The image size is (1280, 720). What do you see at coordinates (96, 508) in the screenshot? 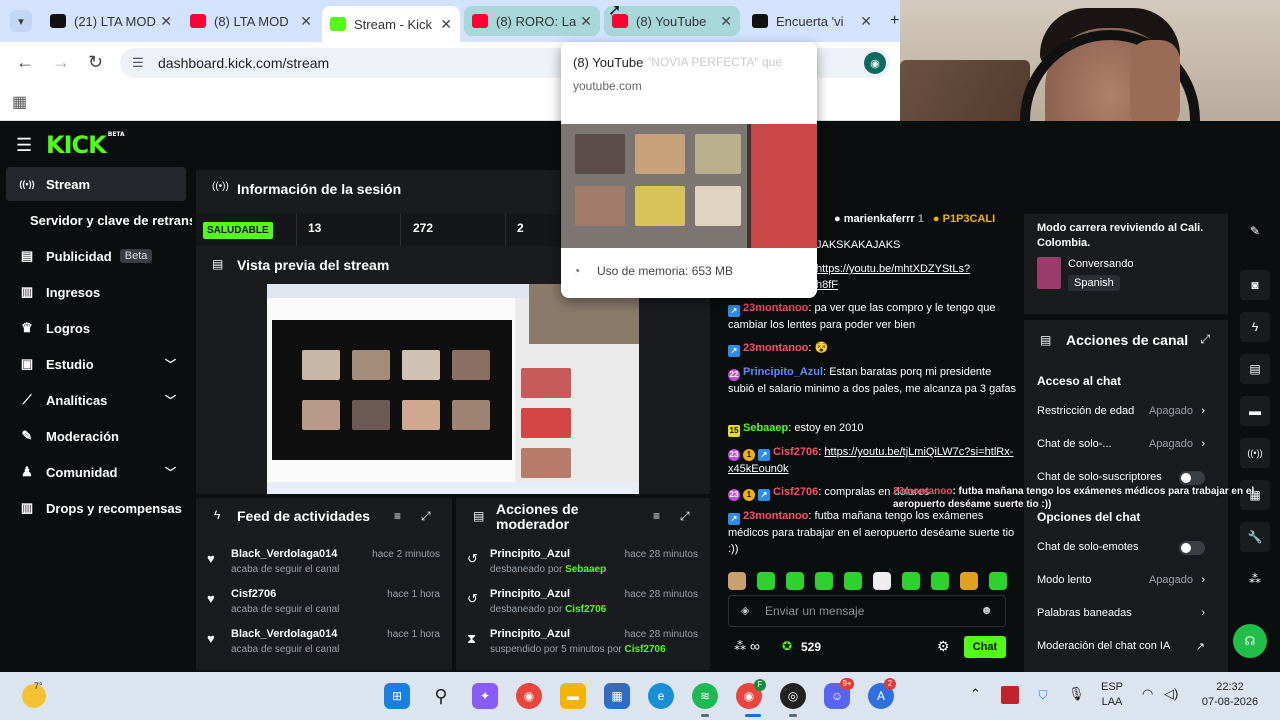
I see `sidebar-item-drops: ▥ Drops y recompensas` at bounding box center [96, 508].